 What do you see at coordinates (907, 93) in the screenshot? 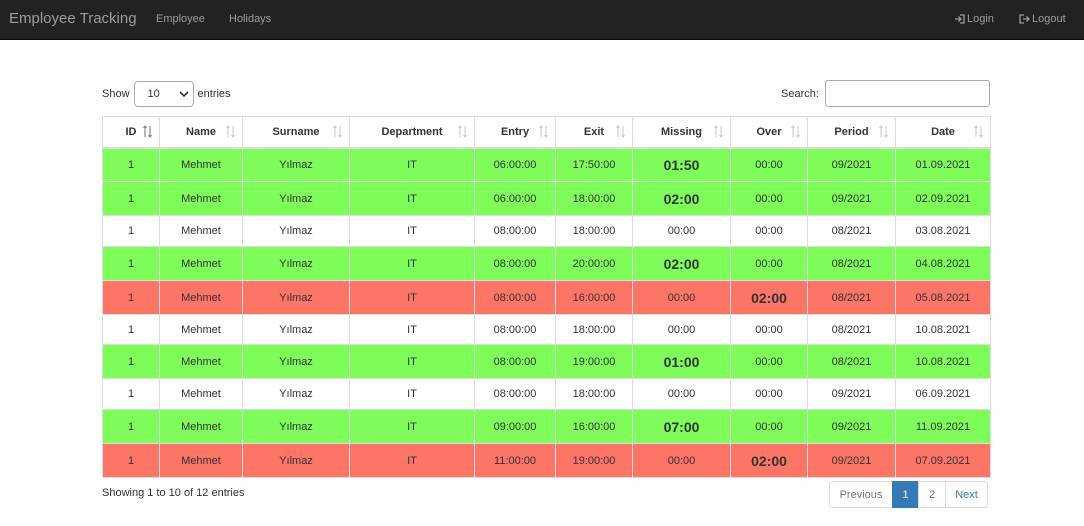
I see `search-input` at bounding box center [907, 93].